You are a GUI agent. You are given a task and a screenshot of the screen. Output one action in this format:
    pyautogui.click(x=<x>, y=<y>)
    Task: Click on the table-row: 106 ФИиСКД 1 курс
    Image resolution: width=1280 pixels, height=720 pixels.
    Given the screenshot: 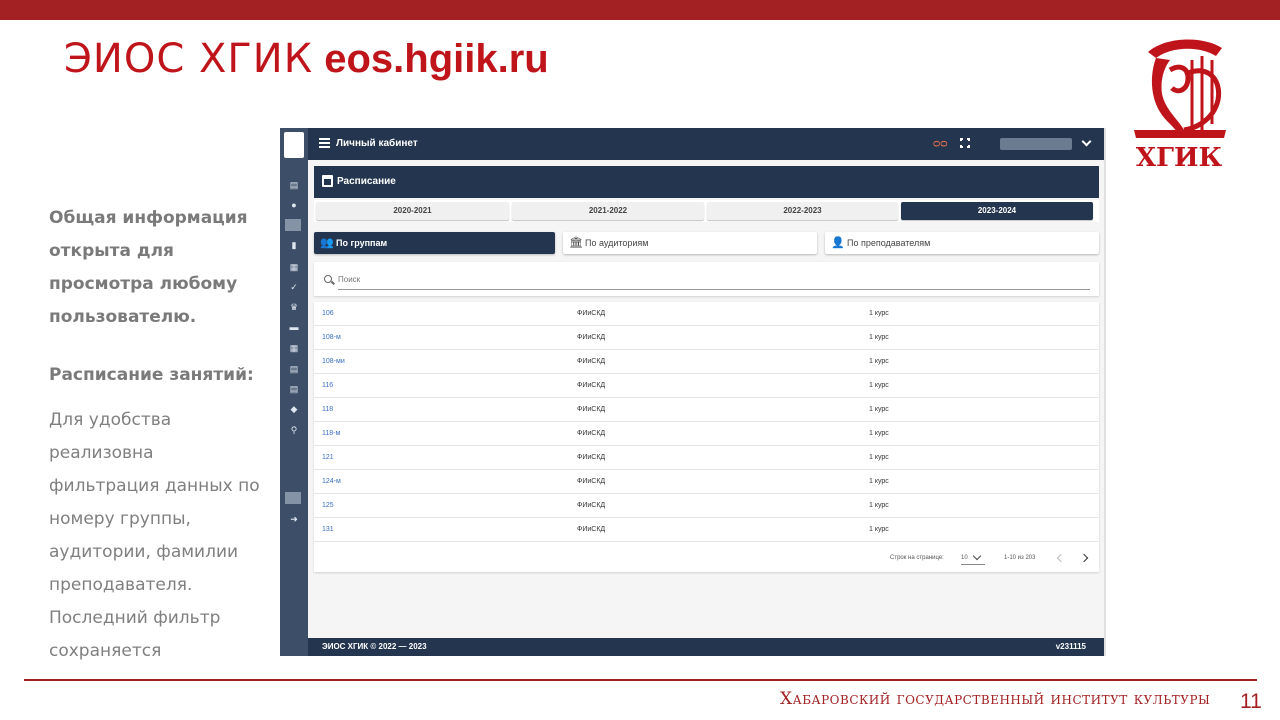 What is the action you would take?
    pyautogui.click(x=706, y=314)
    